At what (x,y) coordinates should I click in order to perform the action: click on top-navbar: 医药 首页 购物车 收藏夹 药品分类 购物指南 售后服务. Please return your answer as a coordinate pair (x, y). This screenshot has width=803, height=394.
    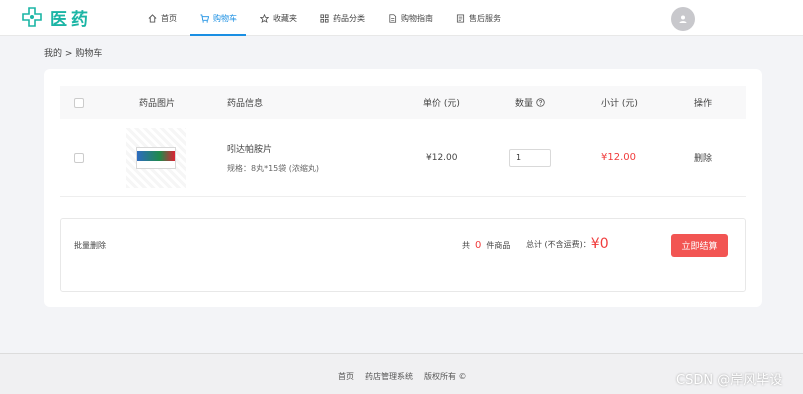
    Looking at the image, I should click on (401, 18).